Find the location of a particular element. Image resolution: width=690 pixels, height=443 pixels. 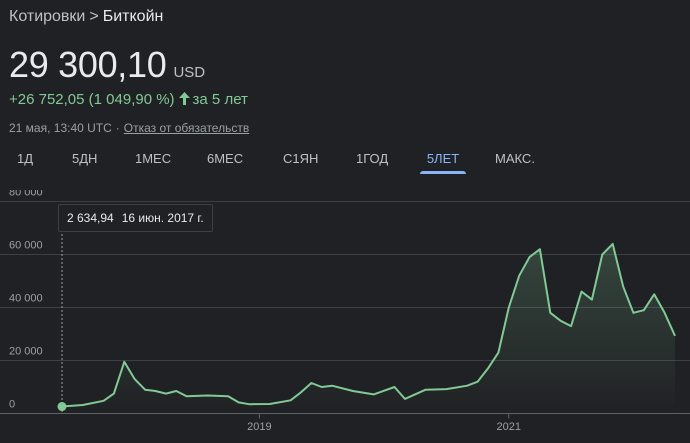

tab-ytd: С1ЯН is located at coordinates (300, 161).